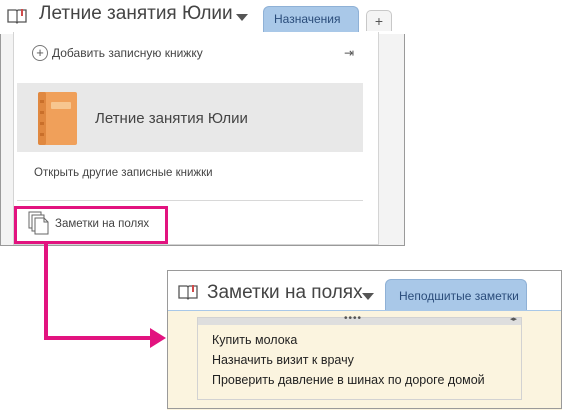  What do you see at coordinates (39, 223) in the screenshot?
I see `pages-icon` at bounding box center [39, 223].